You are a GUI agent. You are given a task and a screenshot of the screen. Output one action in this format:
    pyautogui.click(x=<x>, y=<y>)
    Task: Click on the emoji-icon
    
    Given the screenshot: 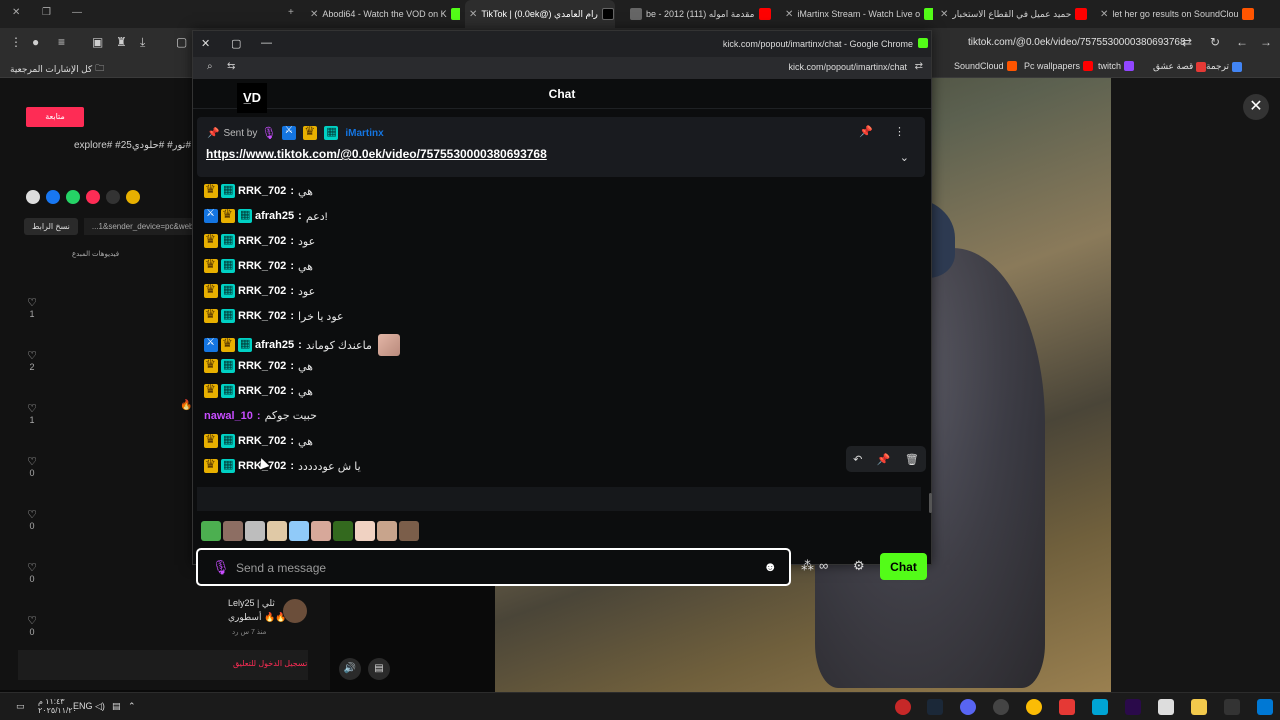 What is the action you would take?
    pyautogui.click(x=133, y=197)
    